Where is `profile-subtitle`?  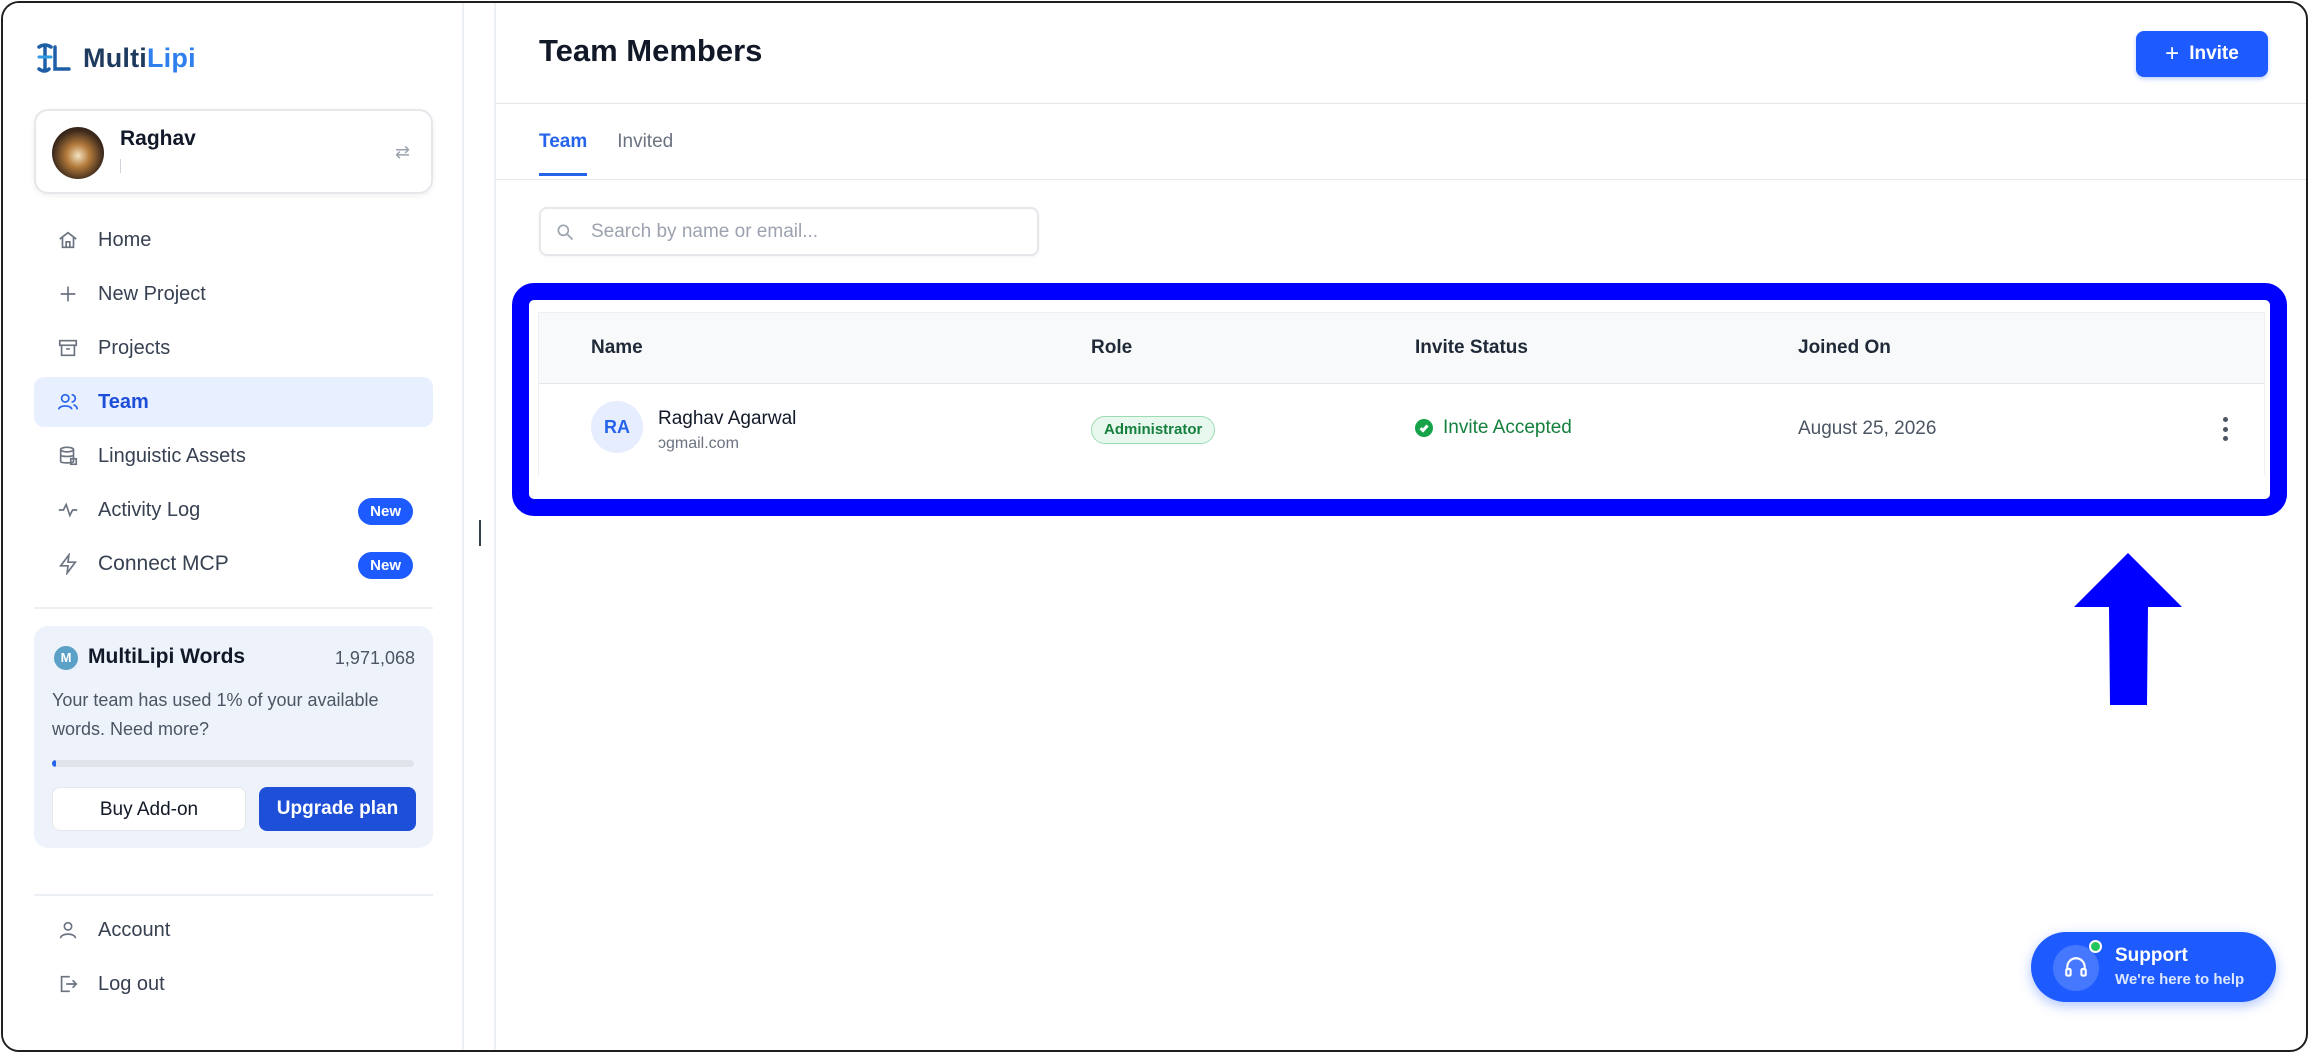
profile-subtitle is located at coordinates (220, 166).